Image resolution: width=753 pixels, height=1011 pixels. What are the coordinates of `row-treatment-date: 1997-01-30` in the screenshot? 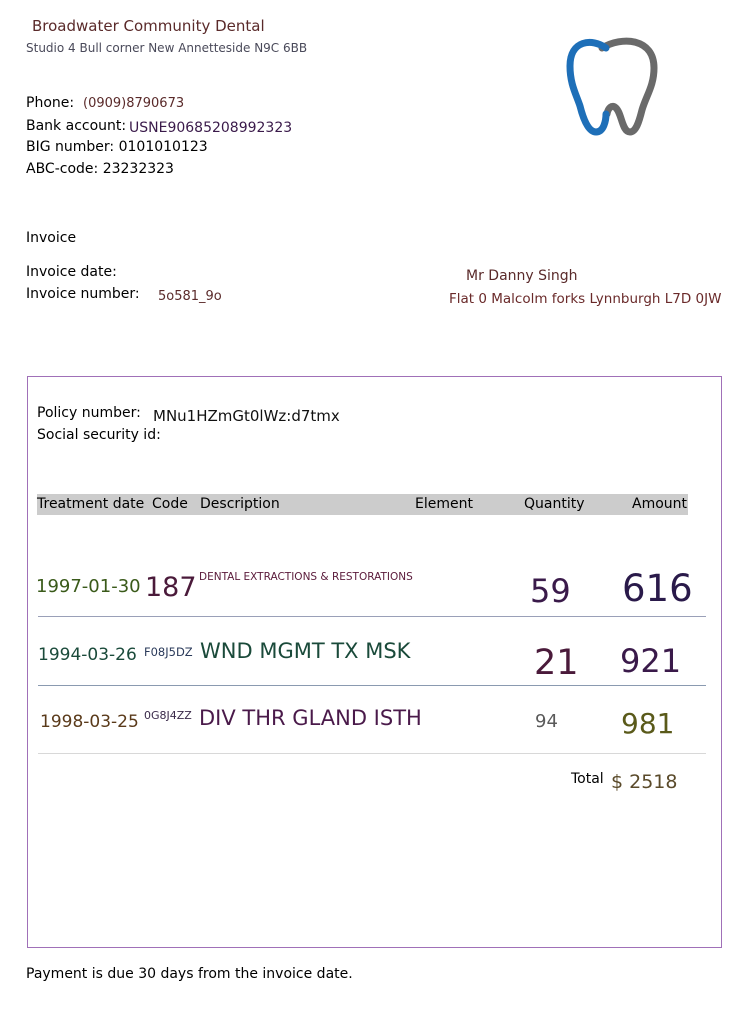 It's located at (88, 586).